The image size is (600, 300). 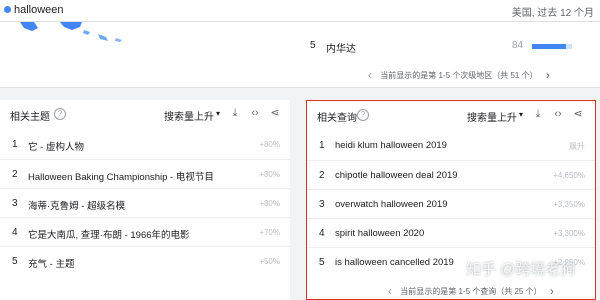 I want to click on item-label: chipotle halloween deal 2019, so click(x=396, y=175).